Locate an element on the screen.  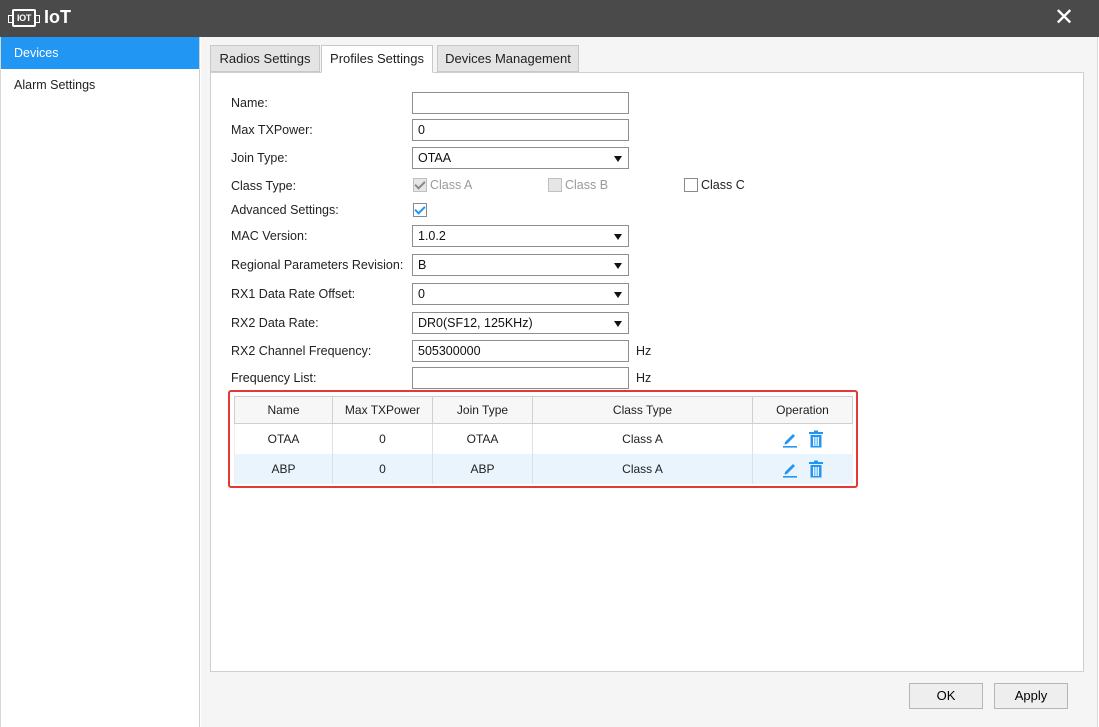
iot-logo-icon: IOT is located at coordinates (24, 18).